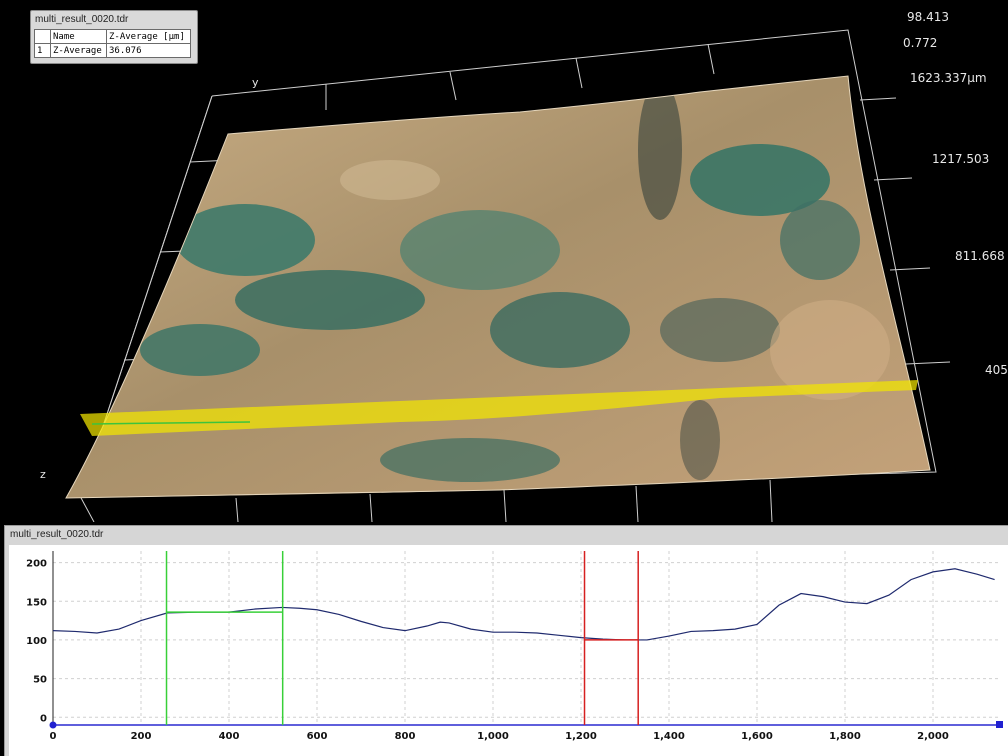  Describe the element at coordinates (36, 641) in the screenshot. I see `y-tick-label: 100` at that location.